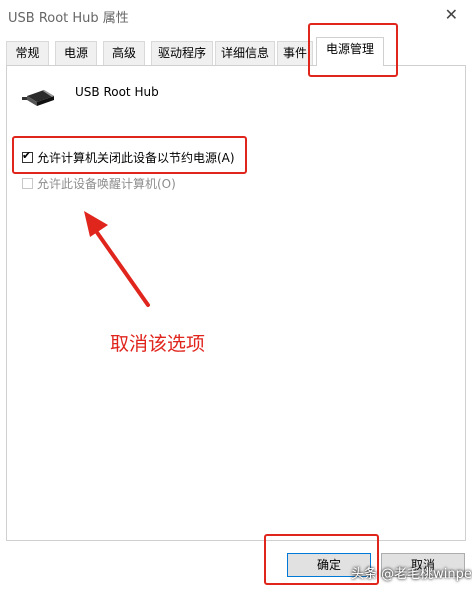 The width and height of the screenshot is (472, 589). Describe the element at coordinates (38, 98) in the screenshot. I see `usb-plug-icon` at that location.